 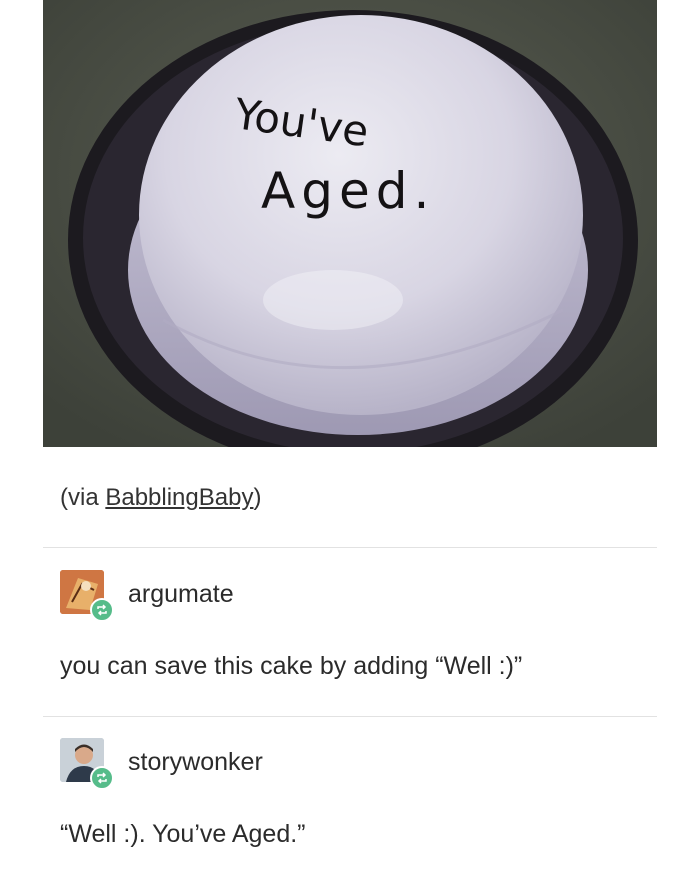 What do you see at coordinates (87, 764) in the screenshot?
I see `avatar-storywonker` at bounding box center [87, 764].